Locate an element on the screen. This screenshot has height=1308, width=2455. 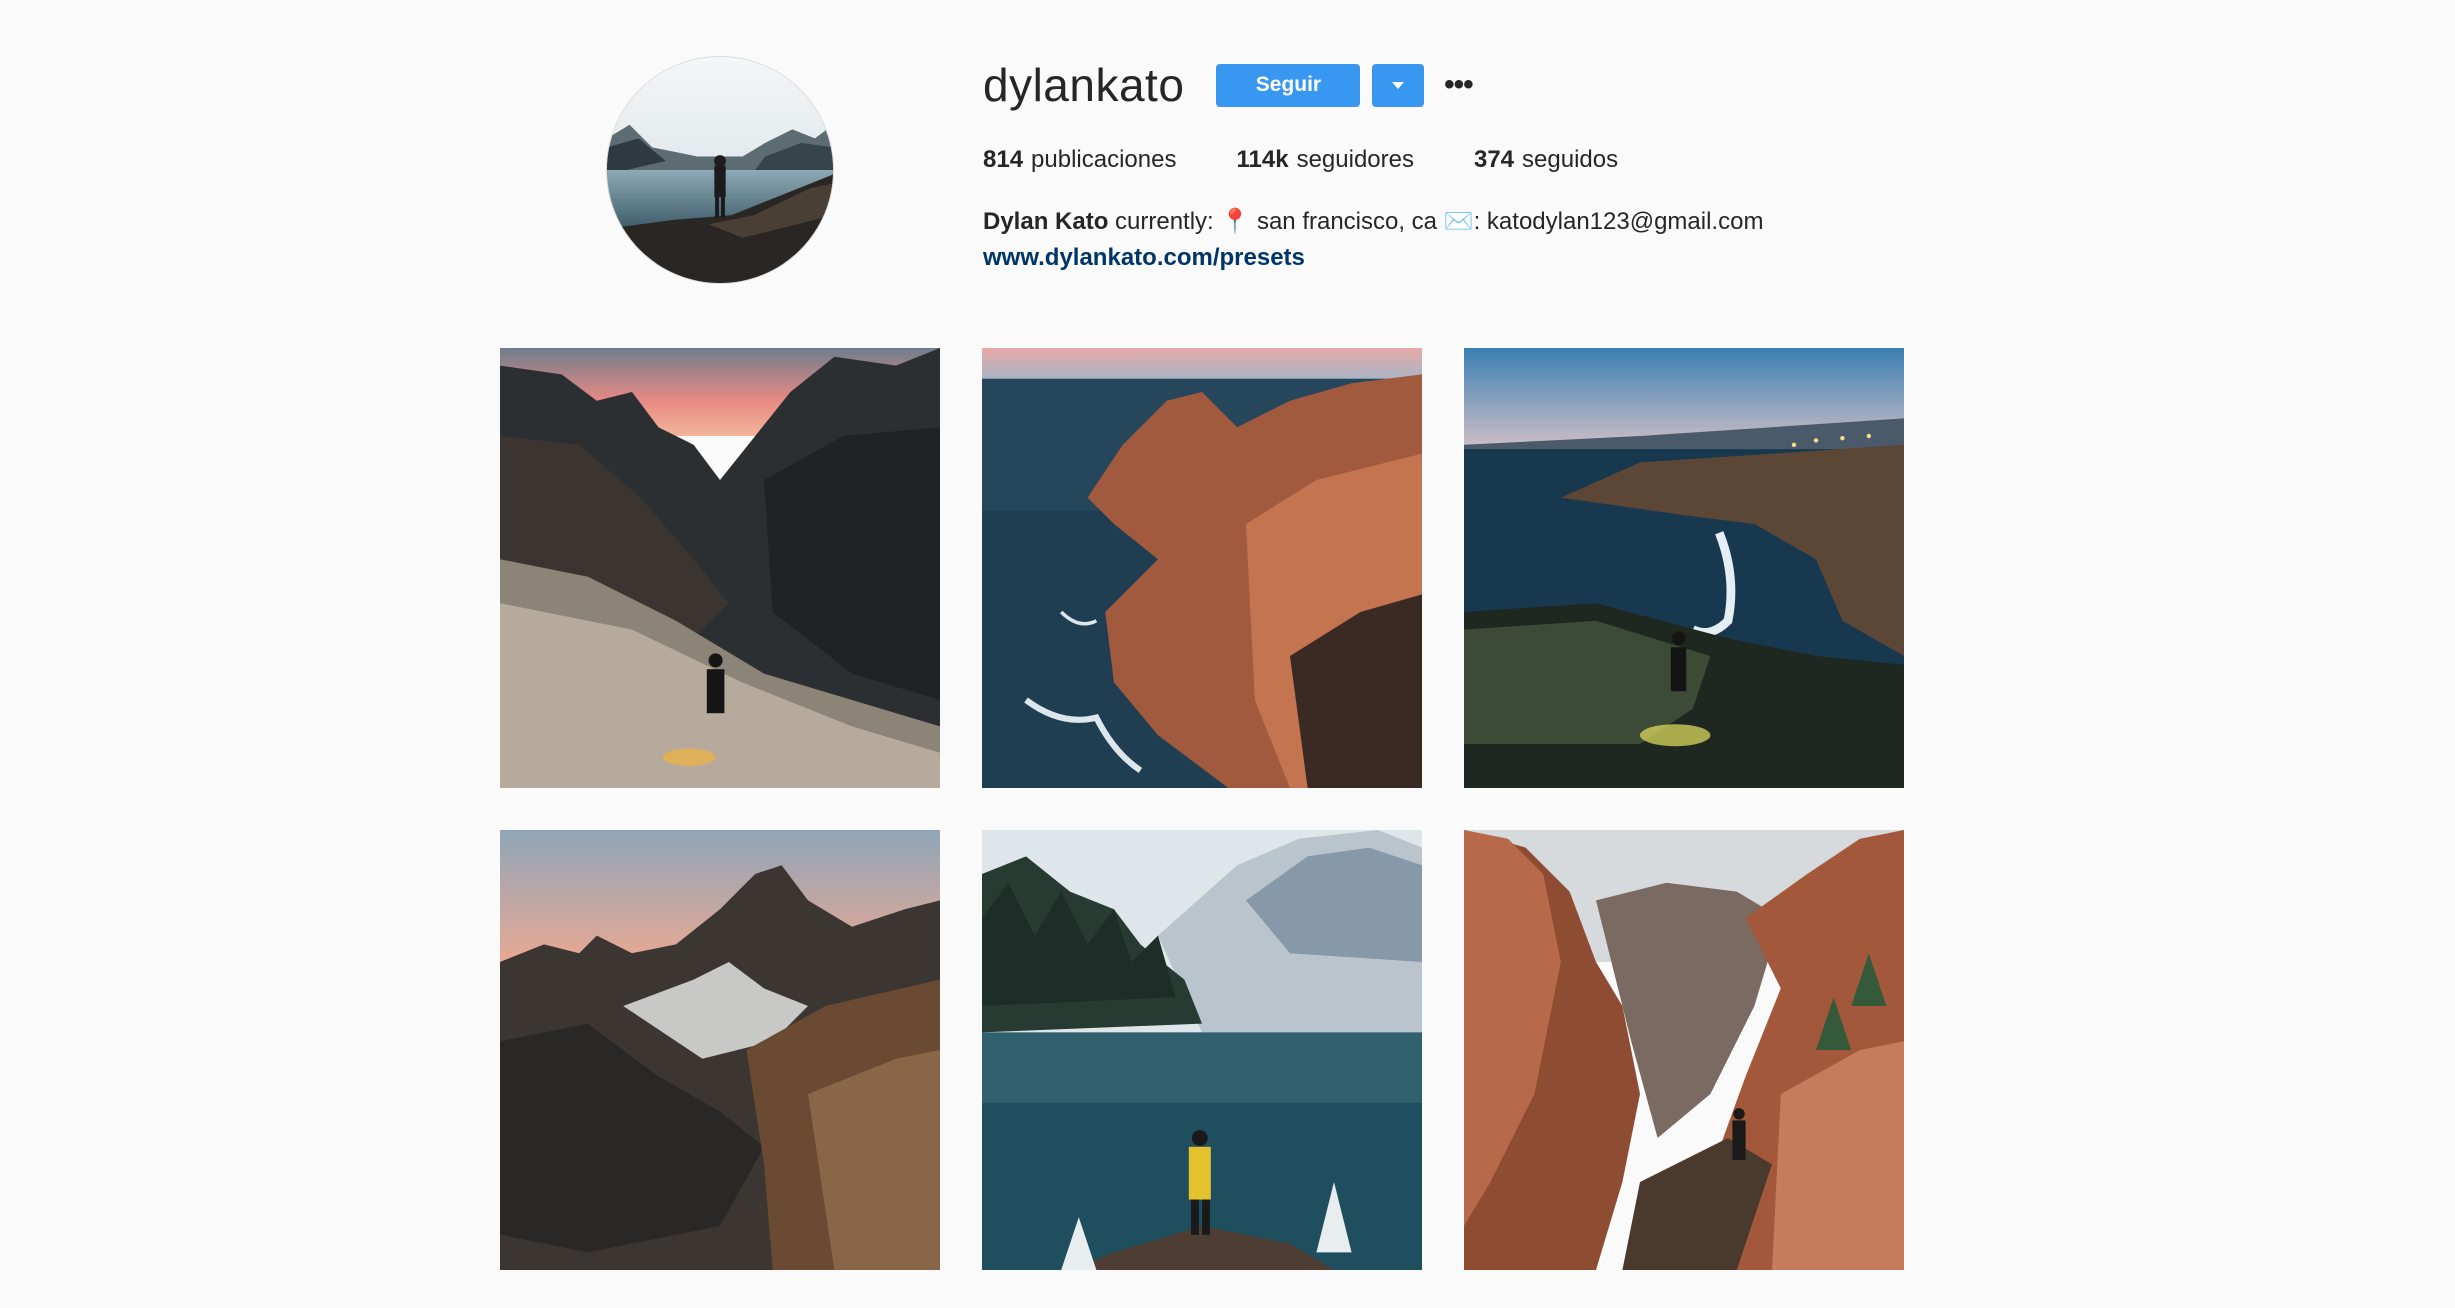
follow-button: Seguir is located at coordinates (1288, 85).